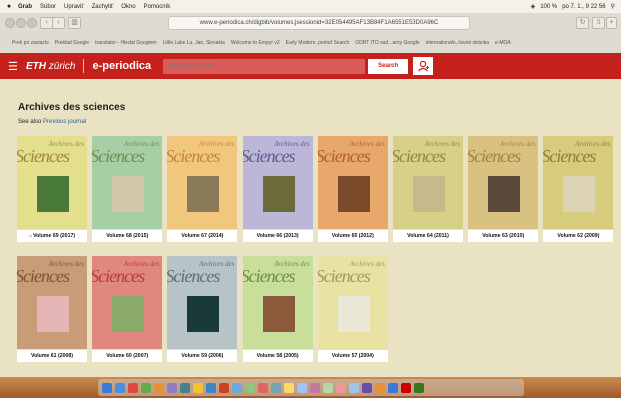 This screenshot has width=621, height=398. What do you see at coordinates (202, 356) in the screenshot?
I see `volume-label: Volume 59 (2006)` at bounding box center [202, 356].